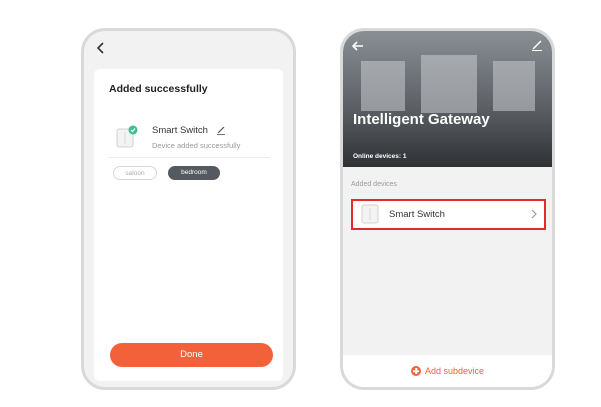 The height and width of the screenshot is (407, 601). What do you see at coordinates (417, 214) in the screenshot?
I see `device-row-label: Smart Switch` at bounding box center [417, 214].